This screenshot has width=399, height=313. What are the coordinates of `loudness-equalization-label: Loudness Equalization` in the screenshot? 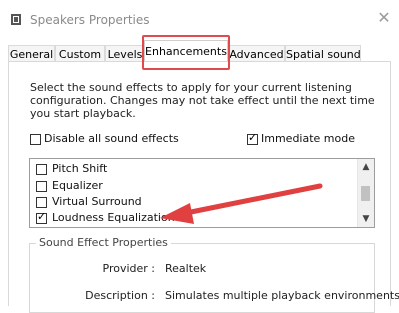 It's located at (113, 217).